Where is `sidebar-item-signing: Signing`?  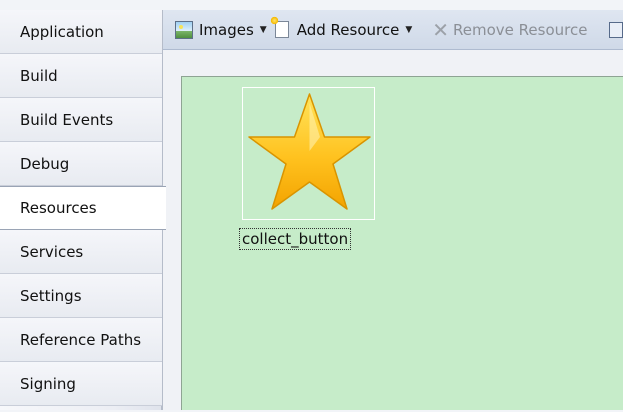
sidebar-item-signing: Signing is located at coordinates (81, 384).